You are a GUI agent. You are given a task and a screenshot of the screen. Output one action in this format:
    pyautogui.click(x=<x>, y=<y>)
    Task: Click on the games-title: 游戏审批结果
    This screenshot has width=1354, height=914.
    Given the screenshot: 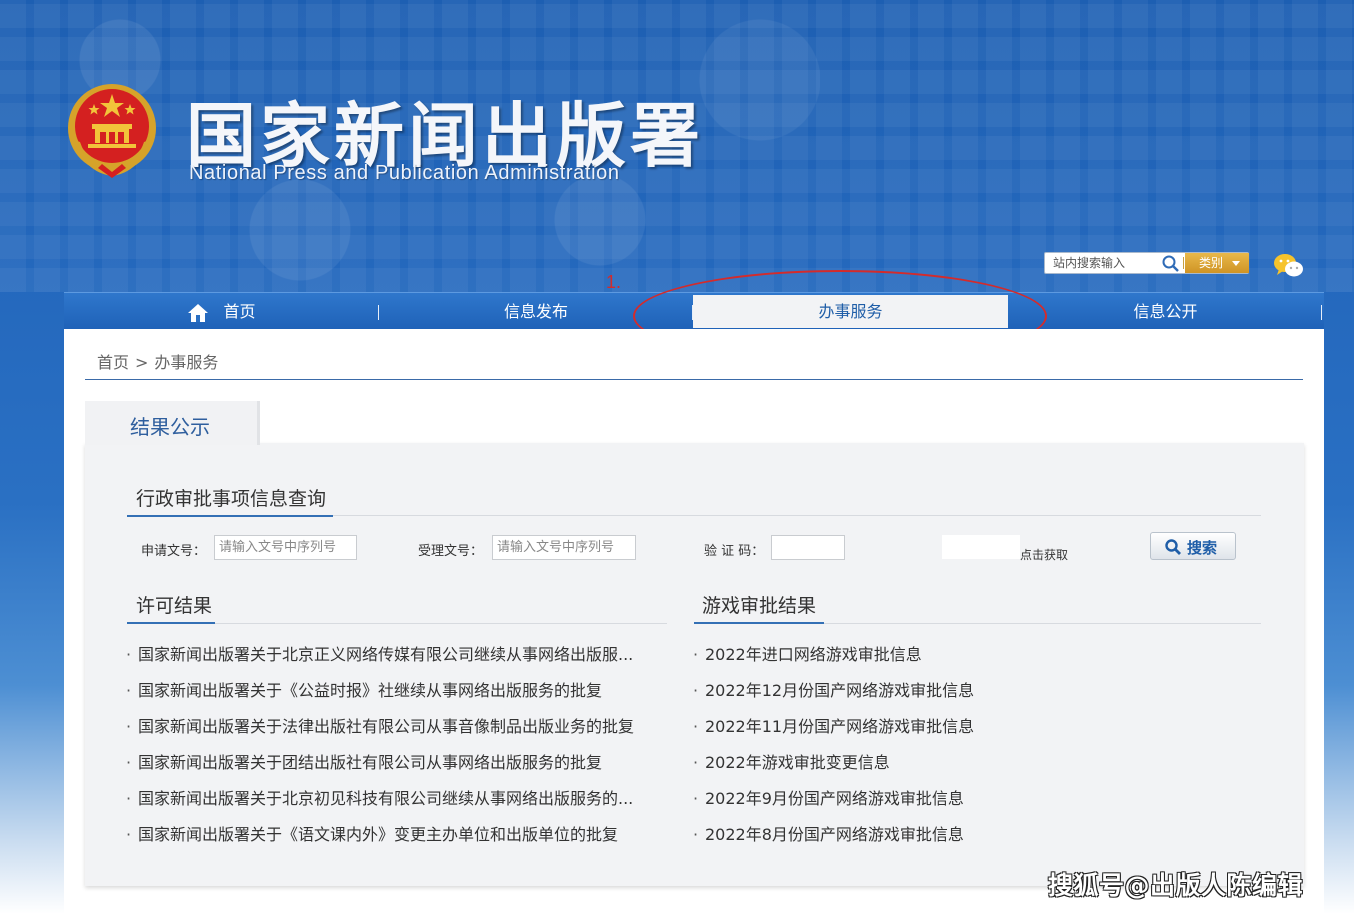 What is the action you would take?
    pyautogui.click(x=759, y=606)
    